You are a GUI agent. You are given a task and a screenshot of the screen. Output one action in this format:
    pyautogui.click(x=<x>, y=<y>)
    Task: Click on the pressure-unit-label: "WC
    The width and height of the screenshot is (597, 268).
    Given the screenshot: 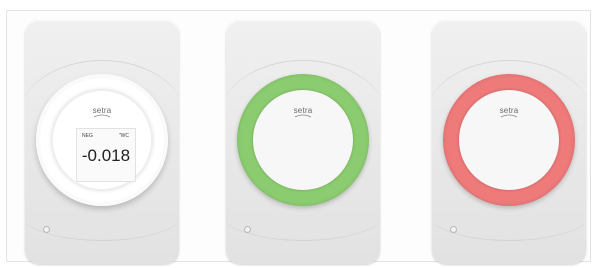 What is the action you would take?
    pyautogui.click(x=123, y=136)
    